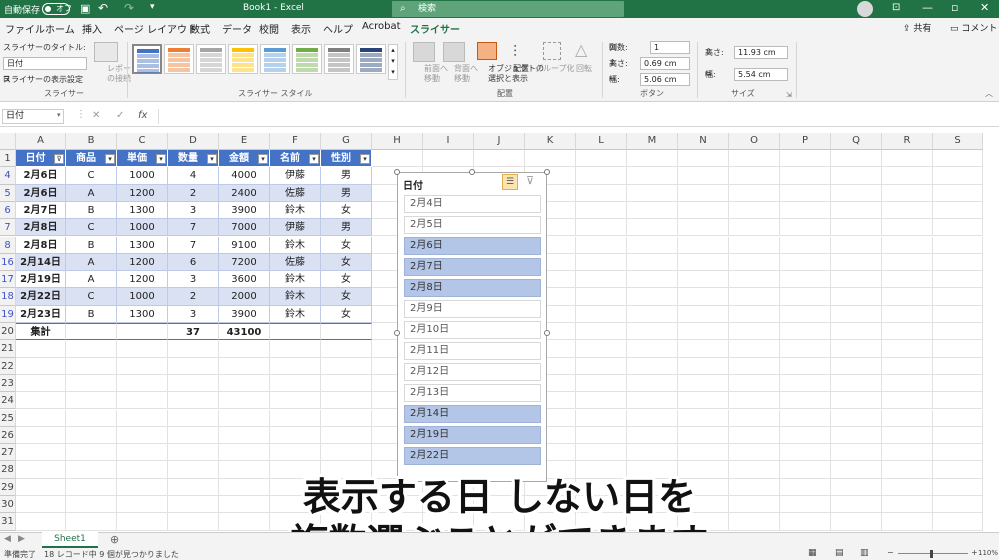  What do you see at coordinates (142, 228) in the screenshot?
I see `table-cell: 1000` at bounding box center [142, 228].